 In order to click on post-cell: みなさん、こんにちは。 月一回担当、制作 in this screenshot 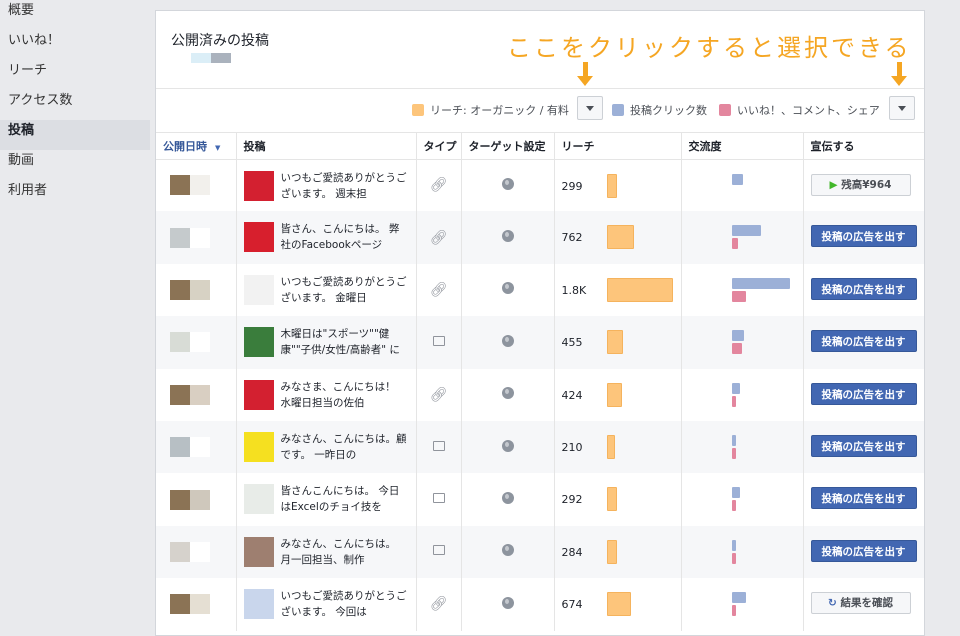, I will do `click(326, 552)`.